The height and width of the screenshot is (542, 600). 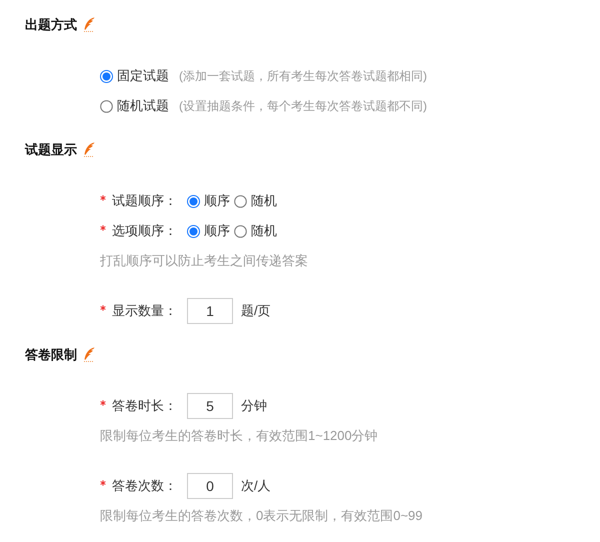 What do you see at coordinates (204, 261) in the screenshot?
I see `hint-text: 打乱顺序可以防止考生之间传递答案` at bounding box center [204, 261].